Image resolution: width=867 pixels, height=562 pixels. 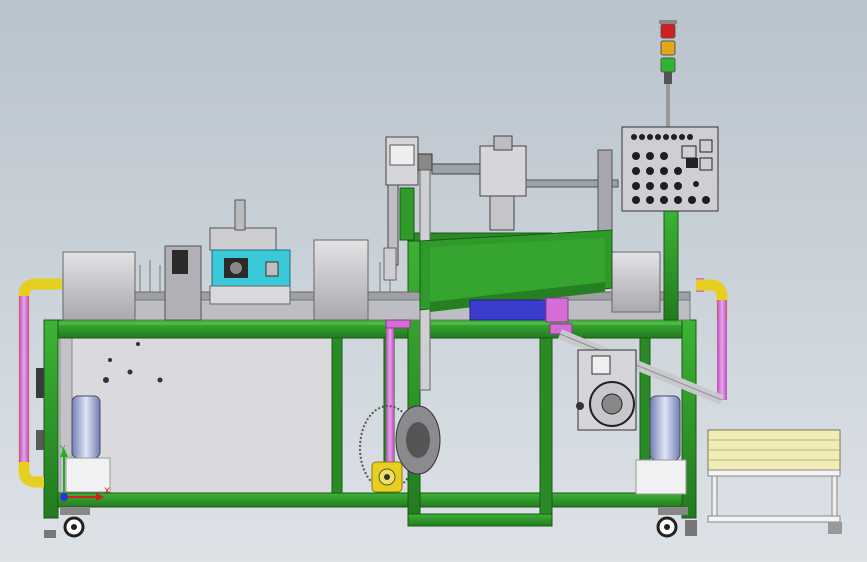 I want to click on signal-tower, so click(x=668, y=74).